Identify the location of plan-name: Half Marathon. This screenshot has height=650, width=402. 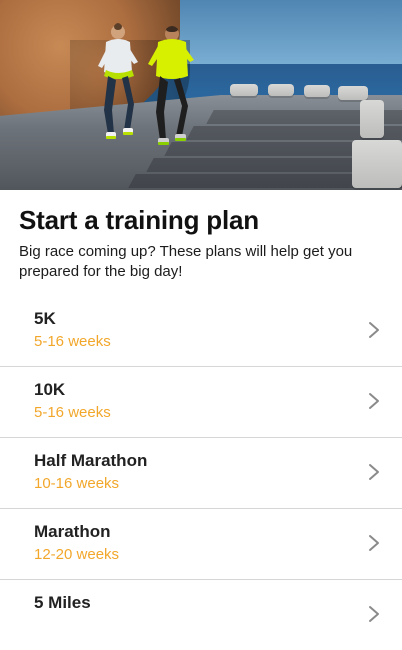
(91, 460).